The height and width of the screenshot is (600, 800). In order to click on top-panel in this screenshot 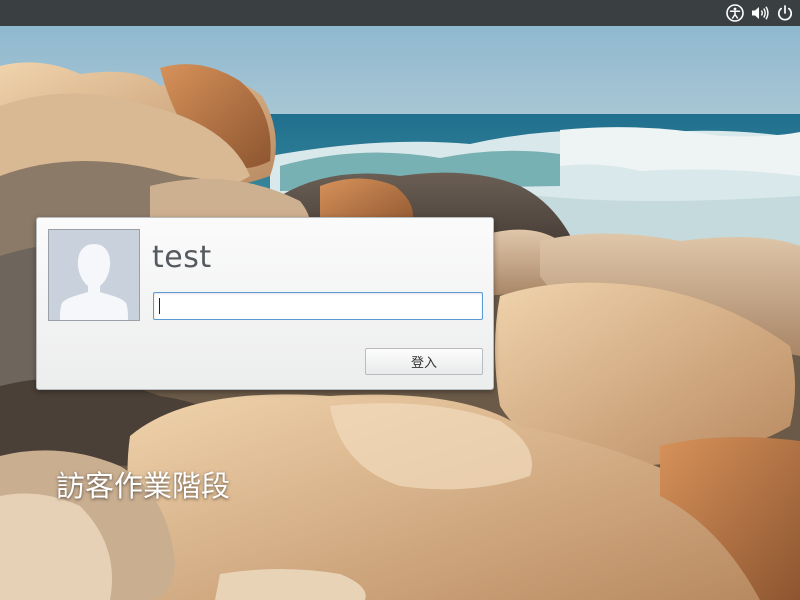, I will do `click(400, 13)`.